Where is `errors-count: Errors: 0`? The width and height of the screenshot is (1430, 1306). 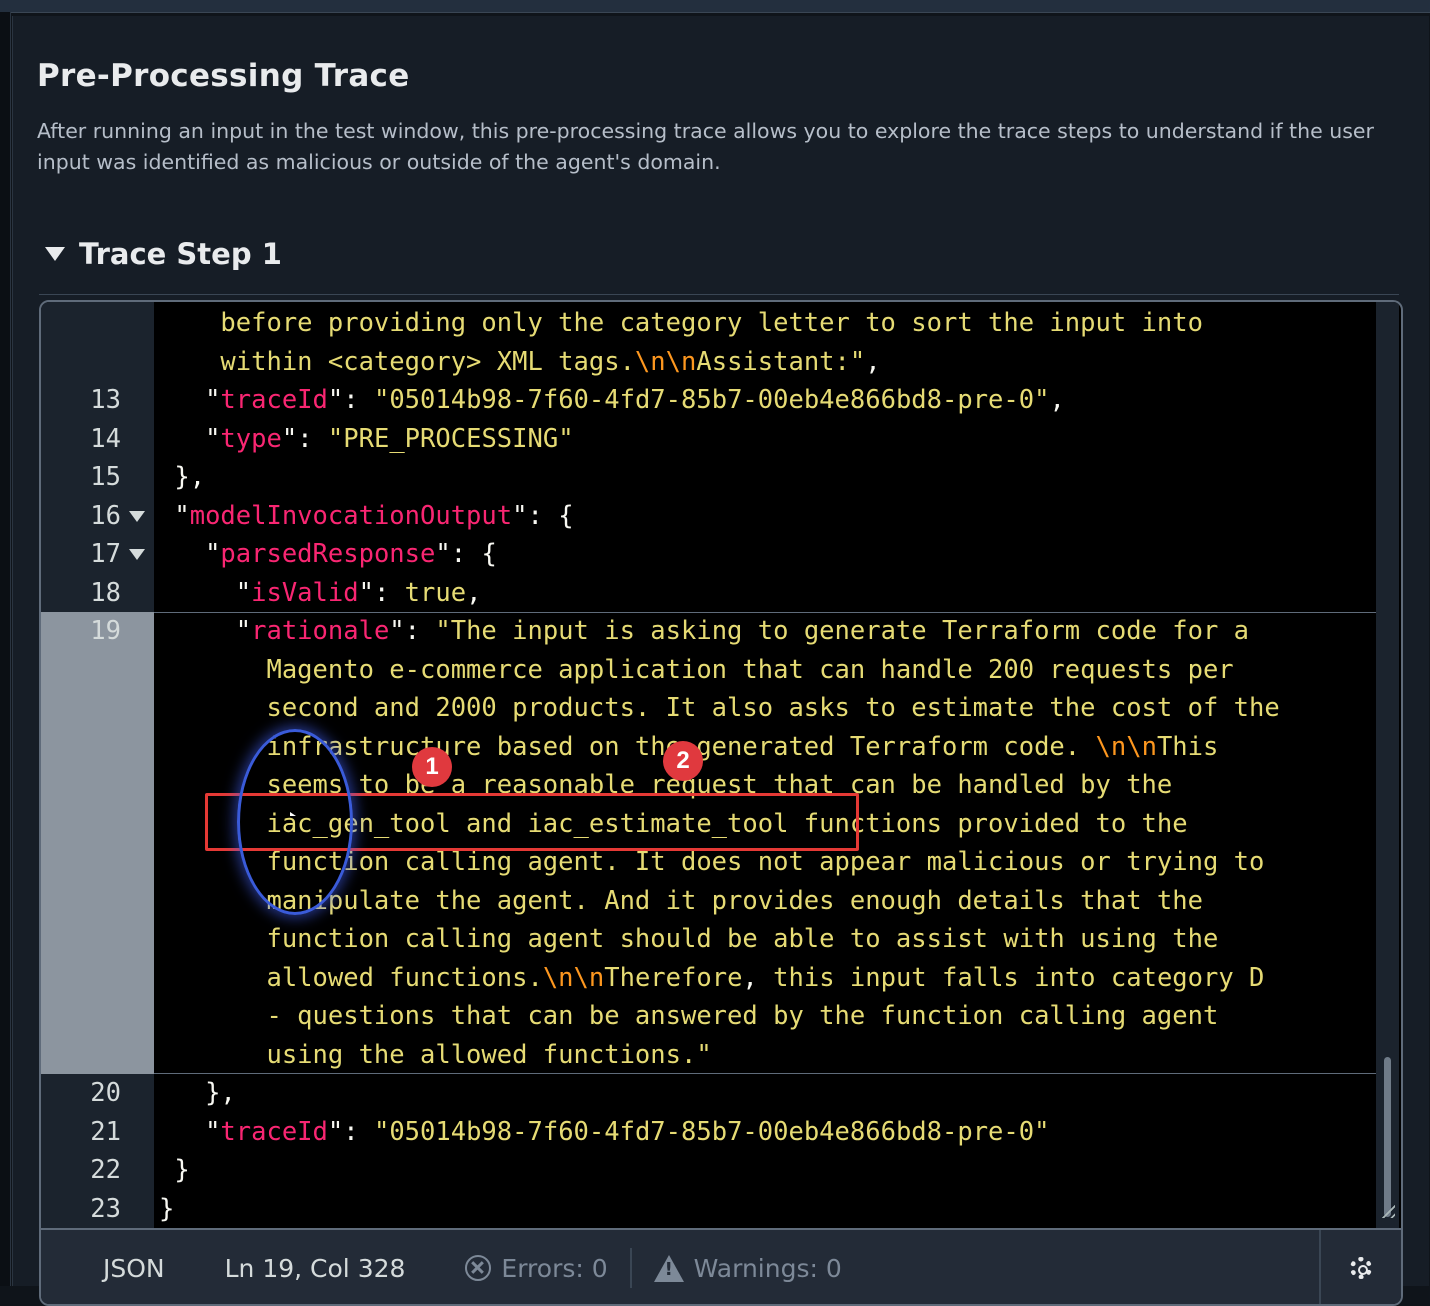
errors-count: Errors: 0 is located at coordinates (554, 1268).